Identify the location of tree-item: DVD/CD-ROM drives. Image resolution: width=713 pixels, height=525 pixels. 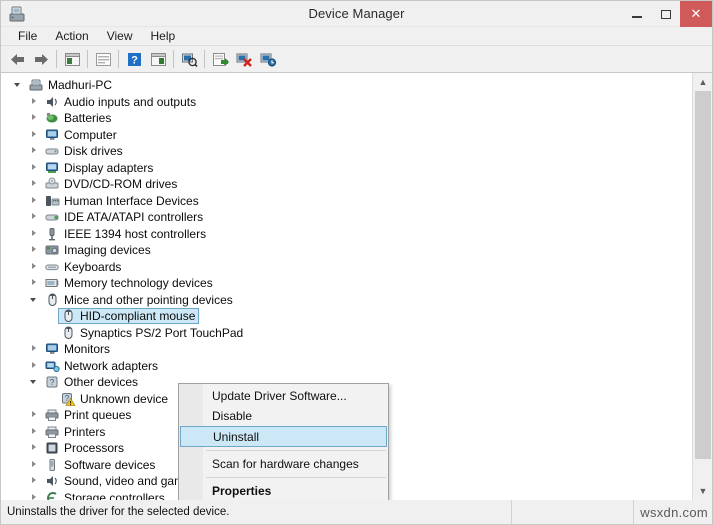
(346, 184).